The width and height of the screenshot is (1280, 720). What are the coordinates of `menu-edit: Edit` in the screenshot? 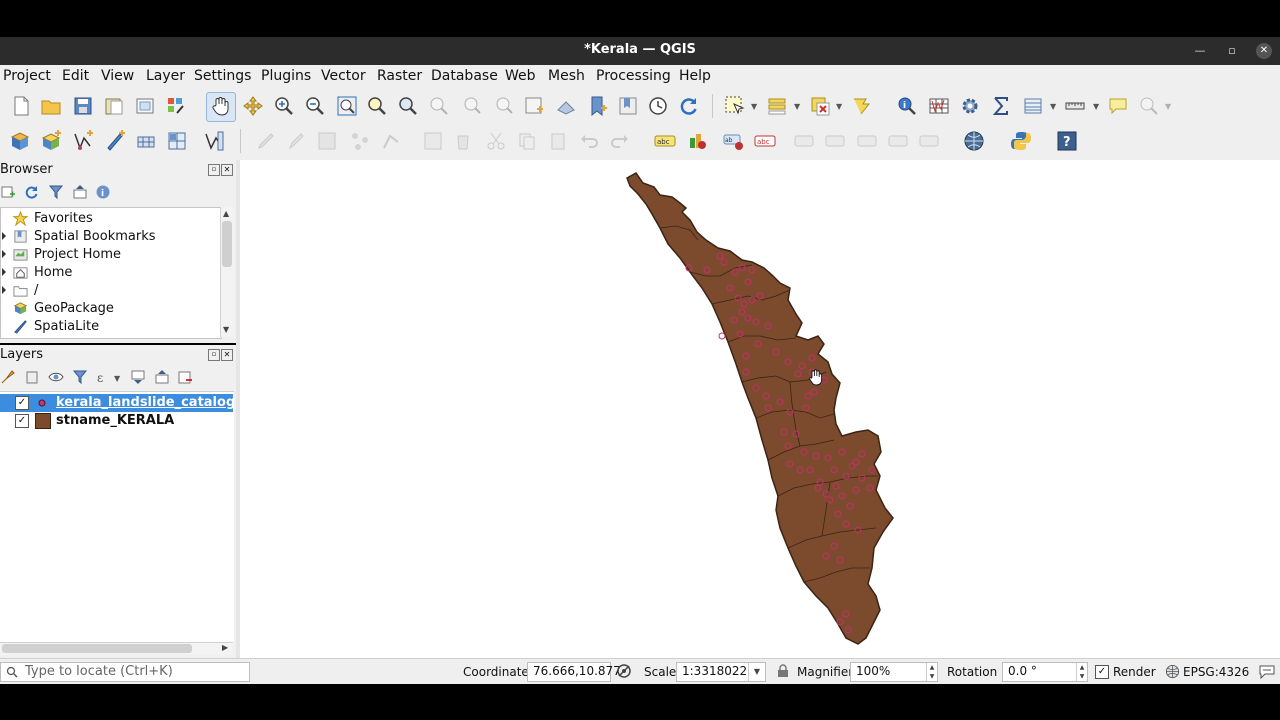 It's located at (75, 76).